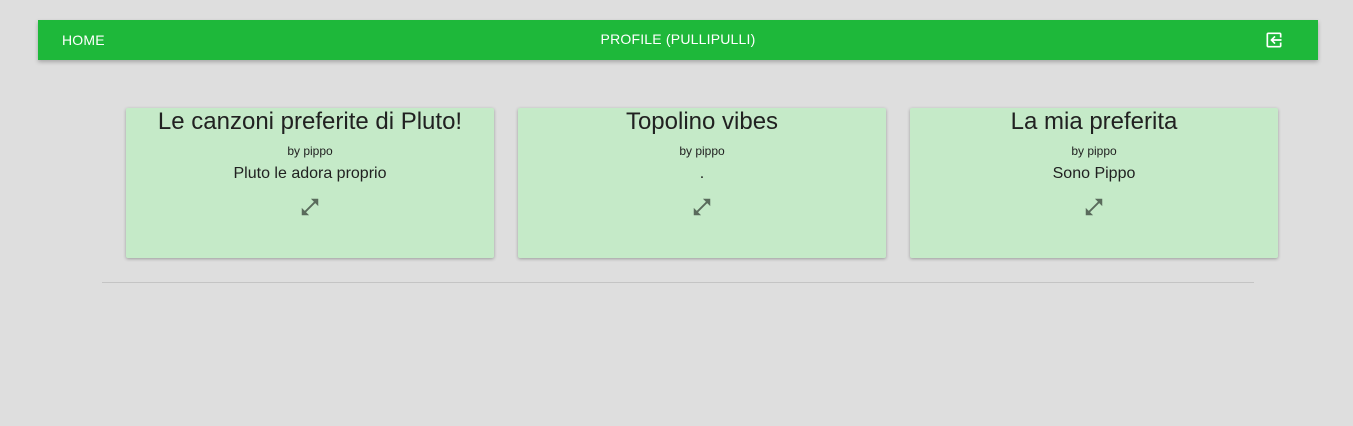 The image size is (1353, 426). I want to click on playlist-description: ., so click(702, 173).